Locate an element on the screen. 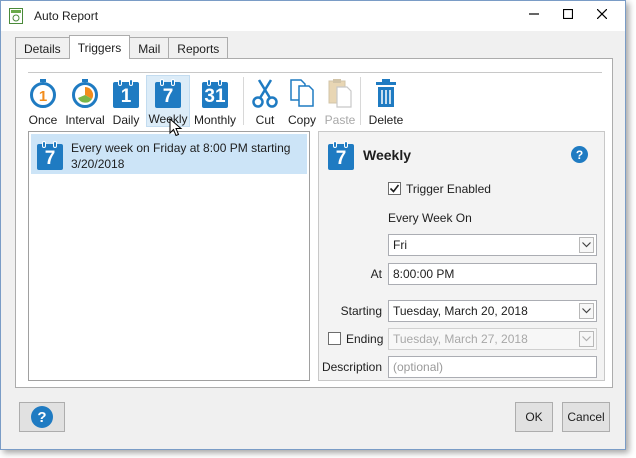  help-button: ? is located at coordinates (42, 417).